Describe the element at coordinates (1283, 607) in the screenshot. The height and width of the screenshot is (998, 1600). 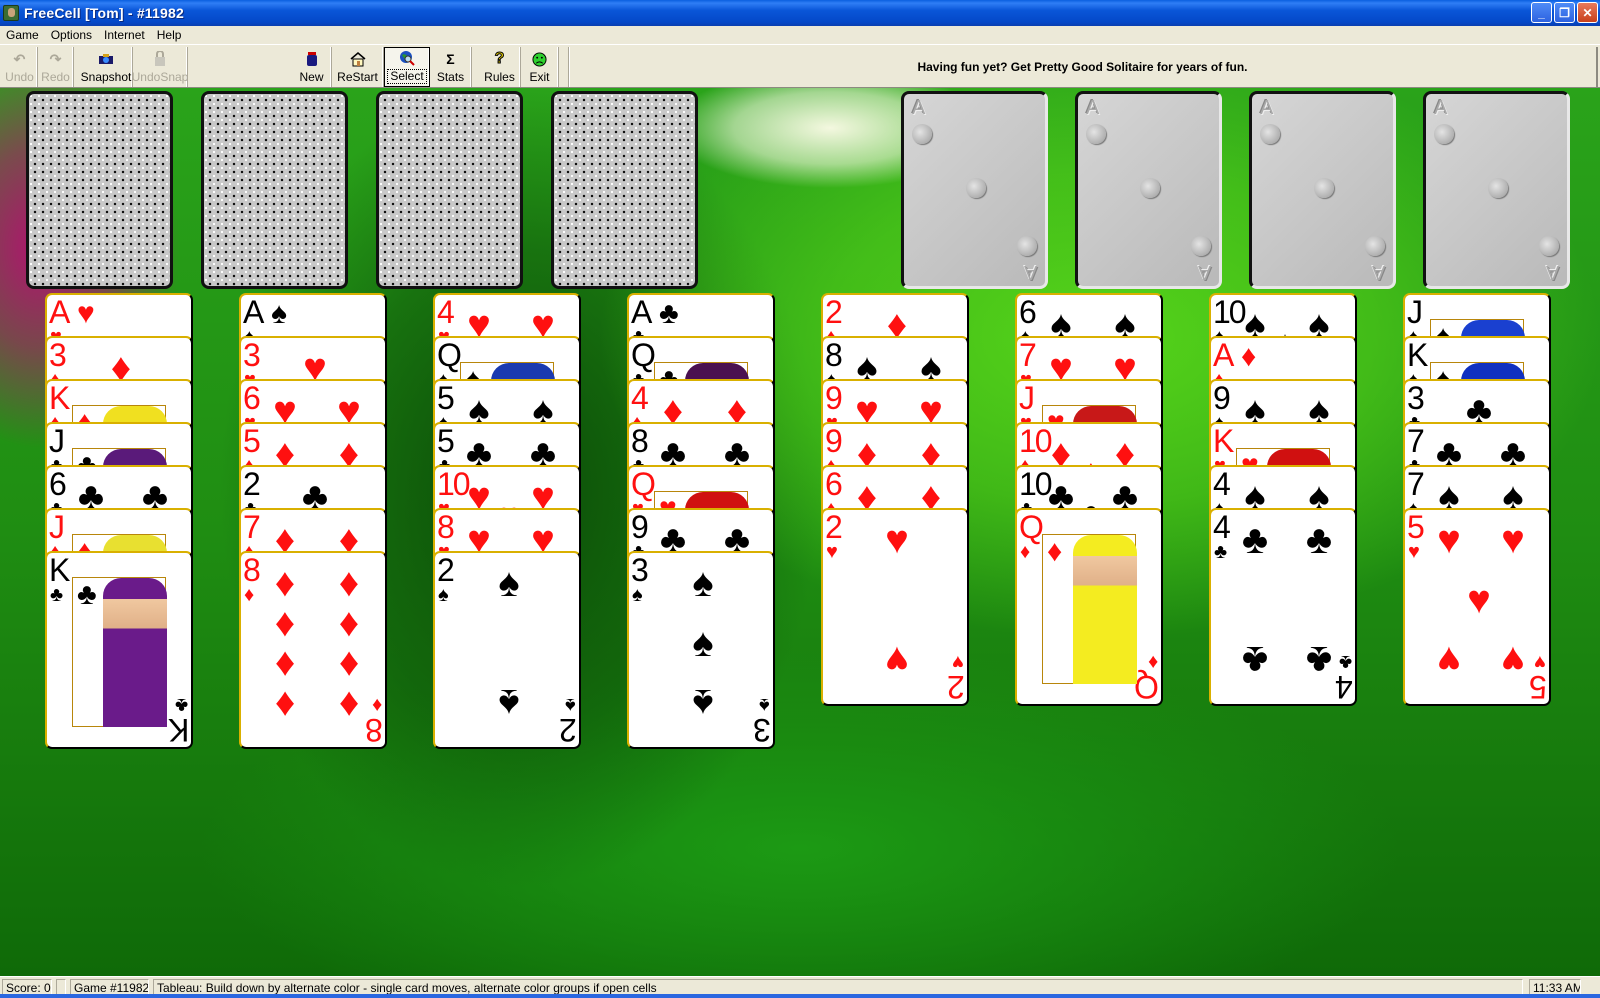
I see `playing-card: 4 ♣ 4 ♣ ♣ ♣ ♣ ♣` at that location.